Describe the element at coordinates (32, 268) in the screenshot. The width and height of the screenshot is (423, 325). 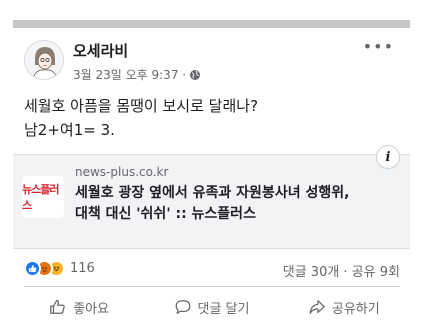
I see `like-reaction-icon` at that location.